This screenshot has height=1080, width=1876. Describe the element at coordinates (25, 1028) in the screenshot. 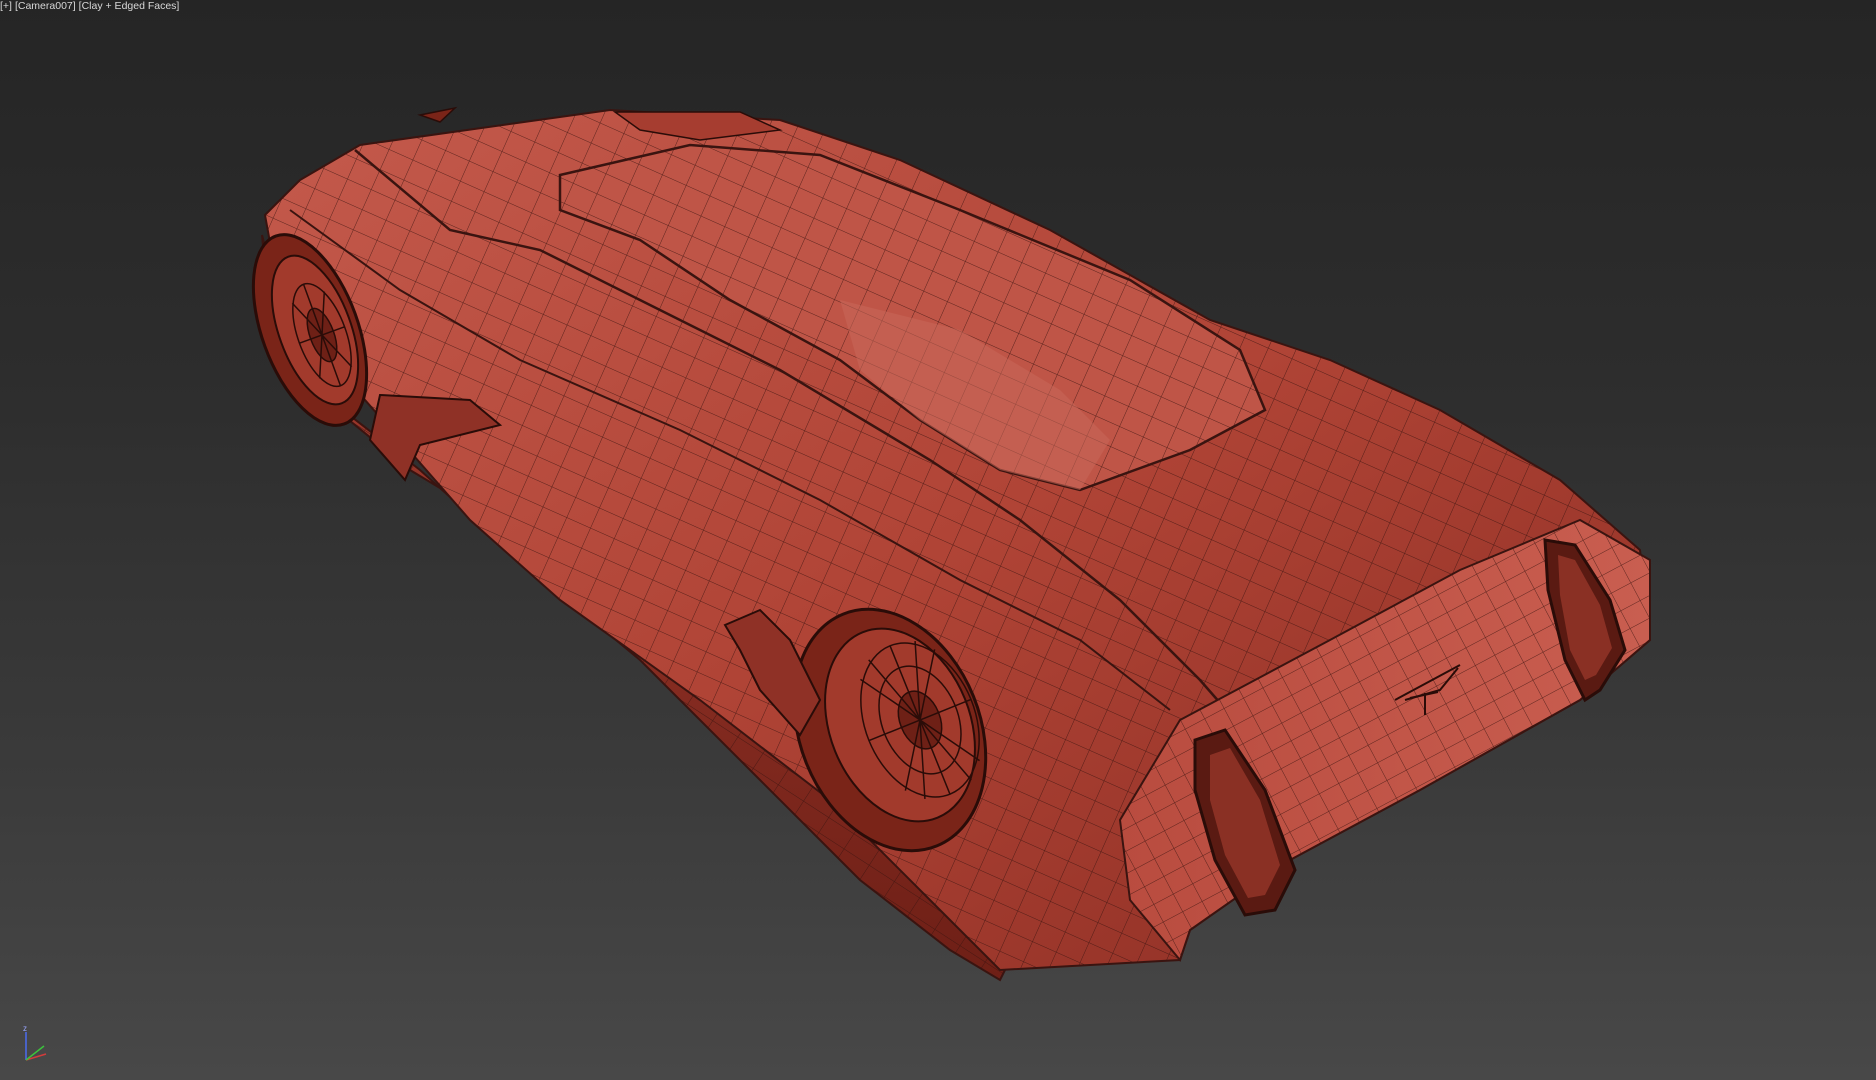

I see `axis-z-label: z` at that location.